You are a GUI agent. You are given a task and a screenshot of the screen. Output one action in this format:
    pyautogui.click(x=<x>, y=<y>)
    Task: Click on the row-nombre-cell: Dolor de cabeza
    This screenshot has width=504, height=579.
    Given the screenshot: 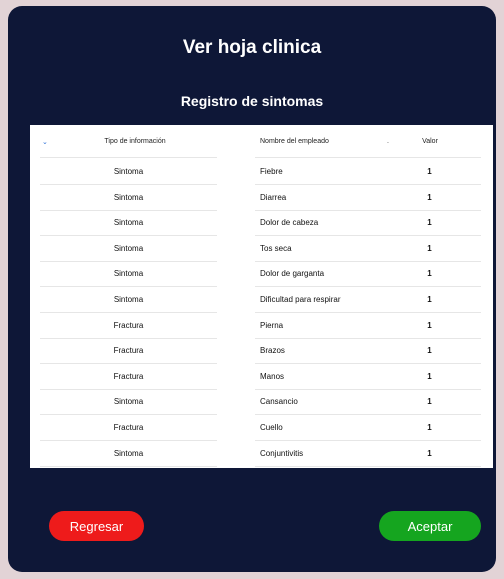 What is the action you would take?
    pyautogui.click(x=289, y=223)
    